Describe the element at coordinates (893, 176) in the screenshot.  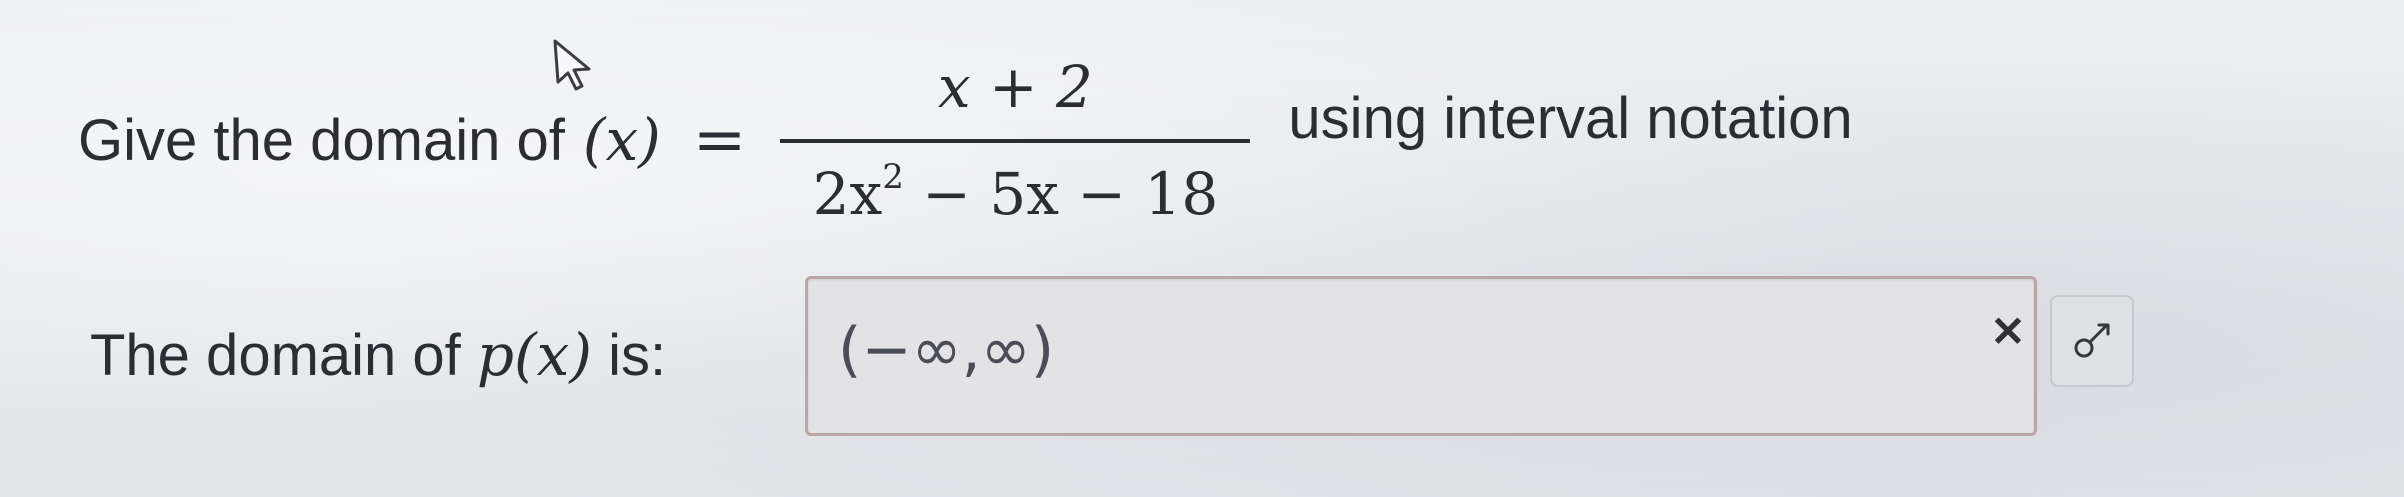
I see `exponent: 2` at that location.